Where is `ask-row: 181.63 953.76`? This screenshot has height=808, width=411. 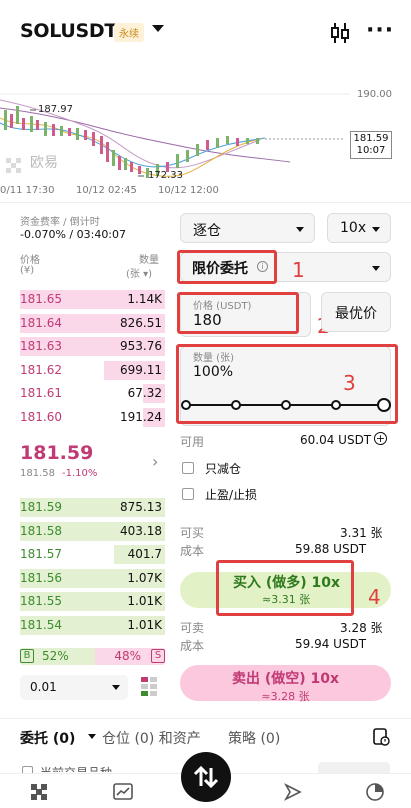
ask-row: 181.63 953.76 is located at coordinates (82, 346).